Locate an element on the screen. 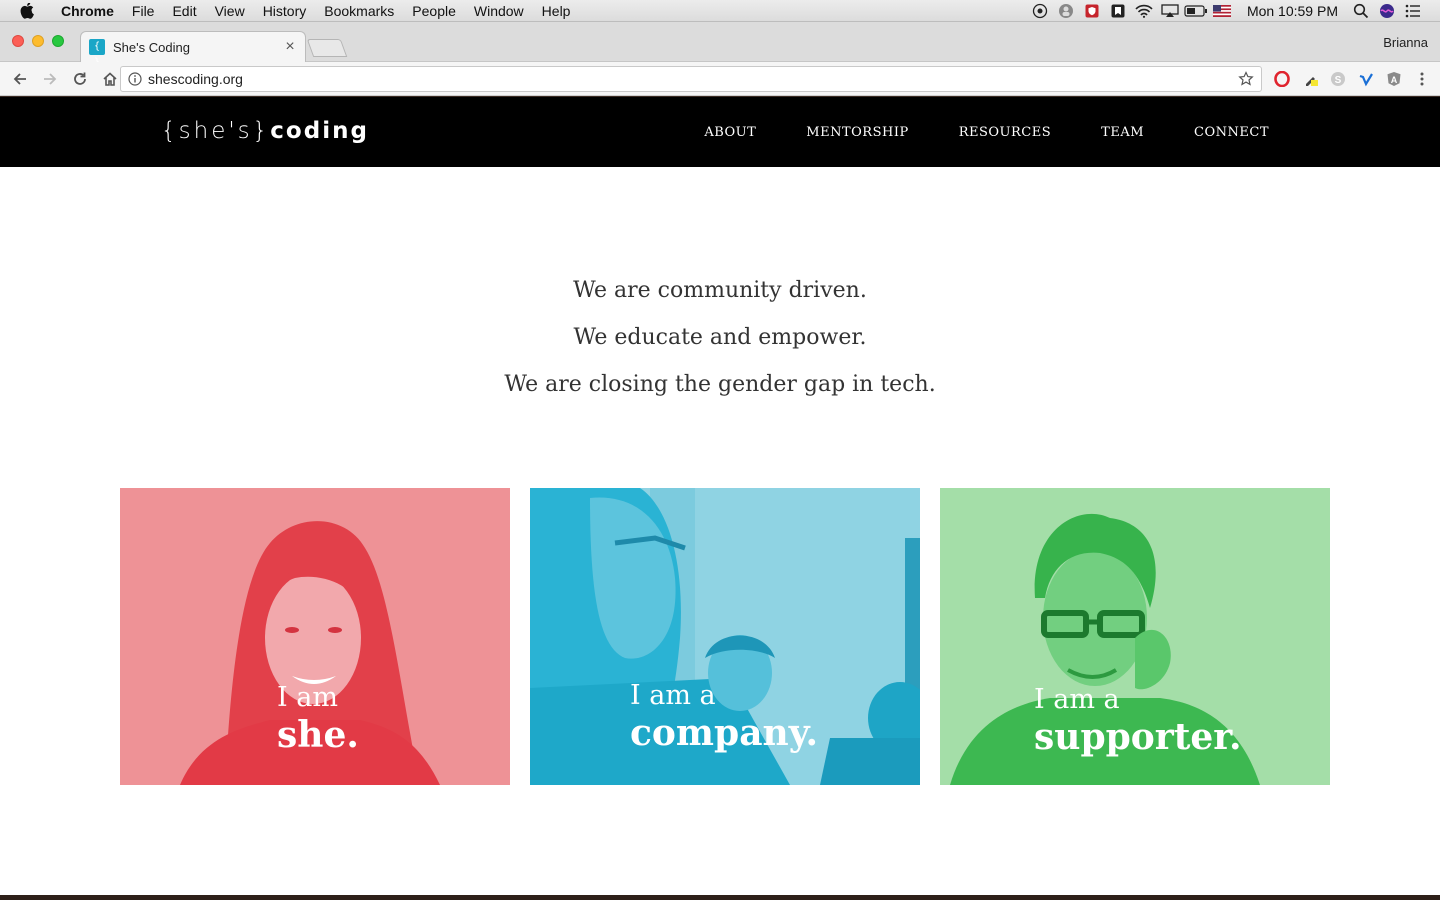  tagline-line-1: We are community driven. is located at coordinates (720, 290).